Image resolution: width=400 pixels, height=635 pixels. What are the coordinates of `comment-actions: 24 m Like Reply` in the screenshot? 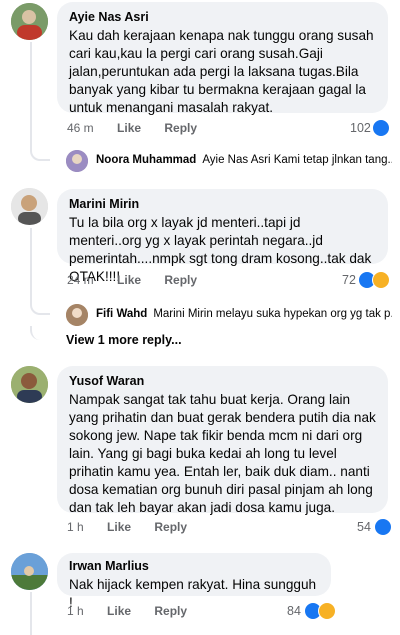 It's located at (142, 280).